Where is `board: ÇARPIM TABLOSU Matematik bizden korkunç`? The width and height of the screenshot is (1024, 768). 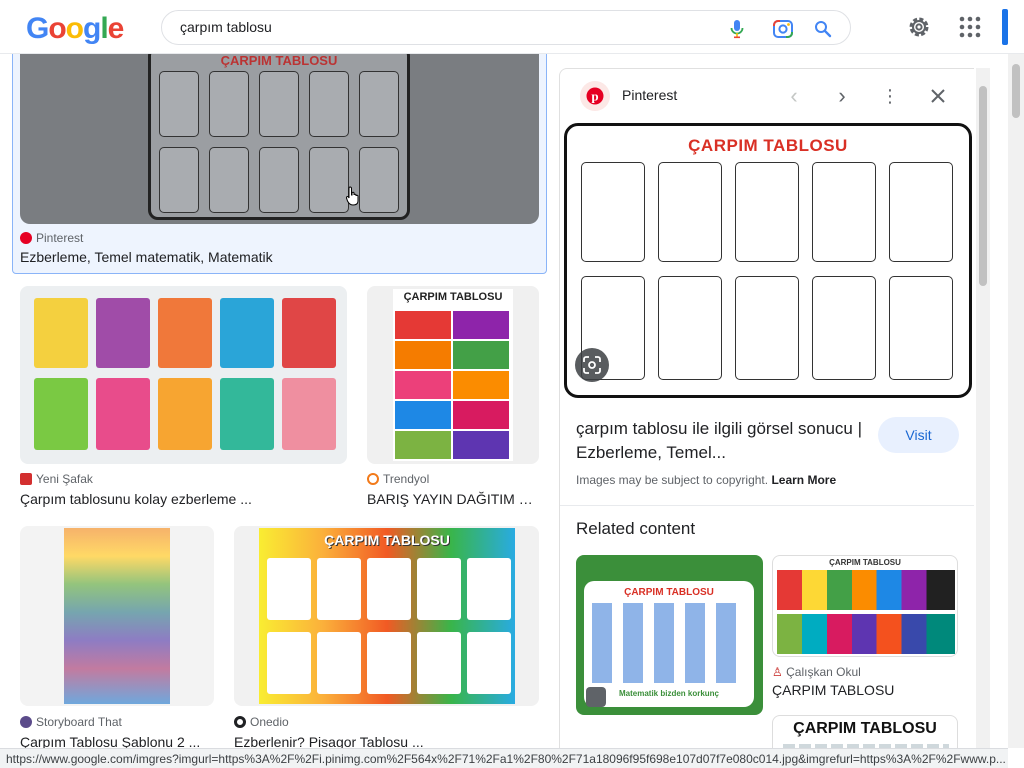 board: ÇARPIM TABLOSU Matematik bizden korkunç is located at coordinates (669, 644).